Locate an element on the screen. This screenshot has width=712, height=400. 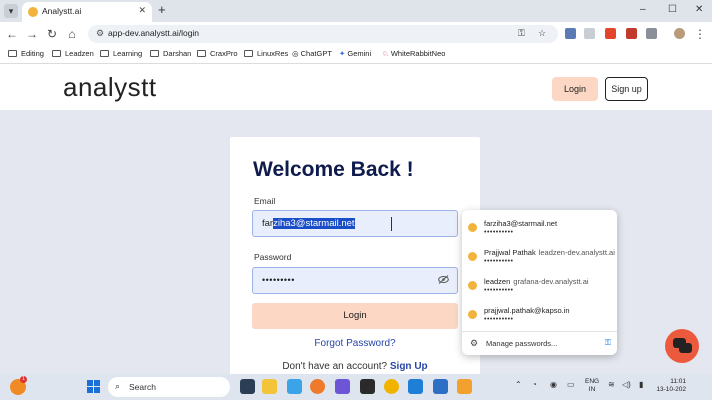
system-tray-icon: ▭ is located at coordinates (571, 384).